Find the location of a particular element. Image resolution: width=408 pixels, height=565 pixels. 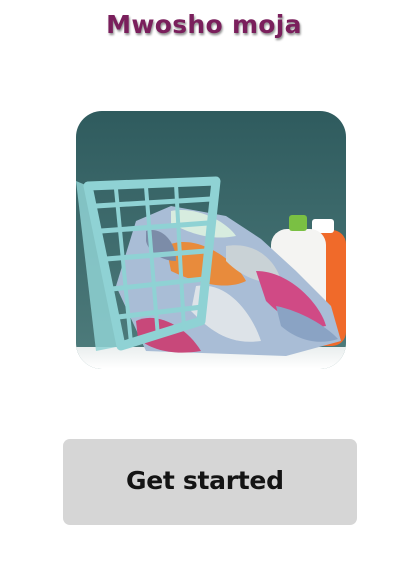

get-started-button: Get started is located at coordinates (210, 482).